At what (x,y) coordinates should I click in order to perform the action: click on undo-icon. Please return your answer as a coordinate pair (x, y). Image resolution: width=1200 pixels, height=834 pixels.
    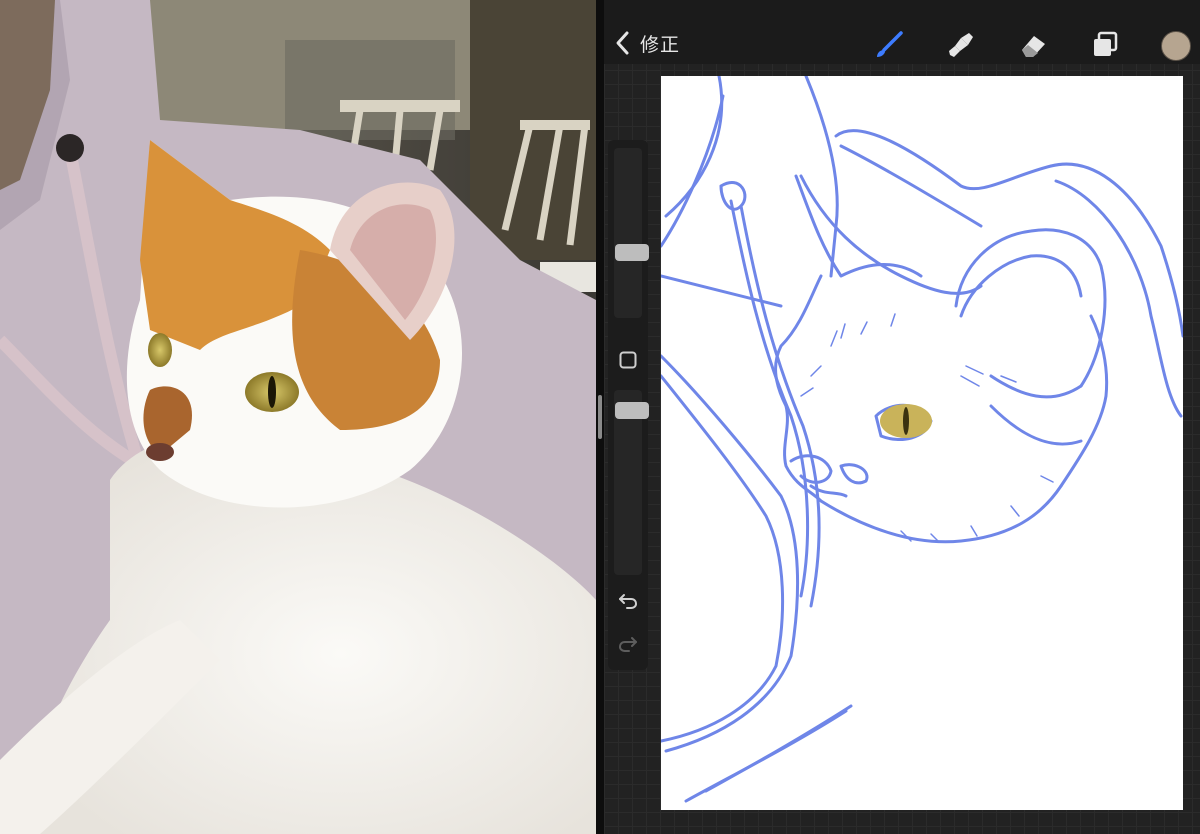
    Looking at the image, I should click on (628, 600).